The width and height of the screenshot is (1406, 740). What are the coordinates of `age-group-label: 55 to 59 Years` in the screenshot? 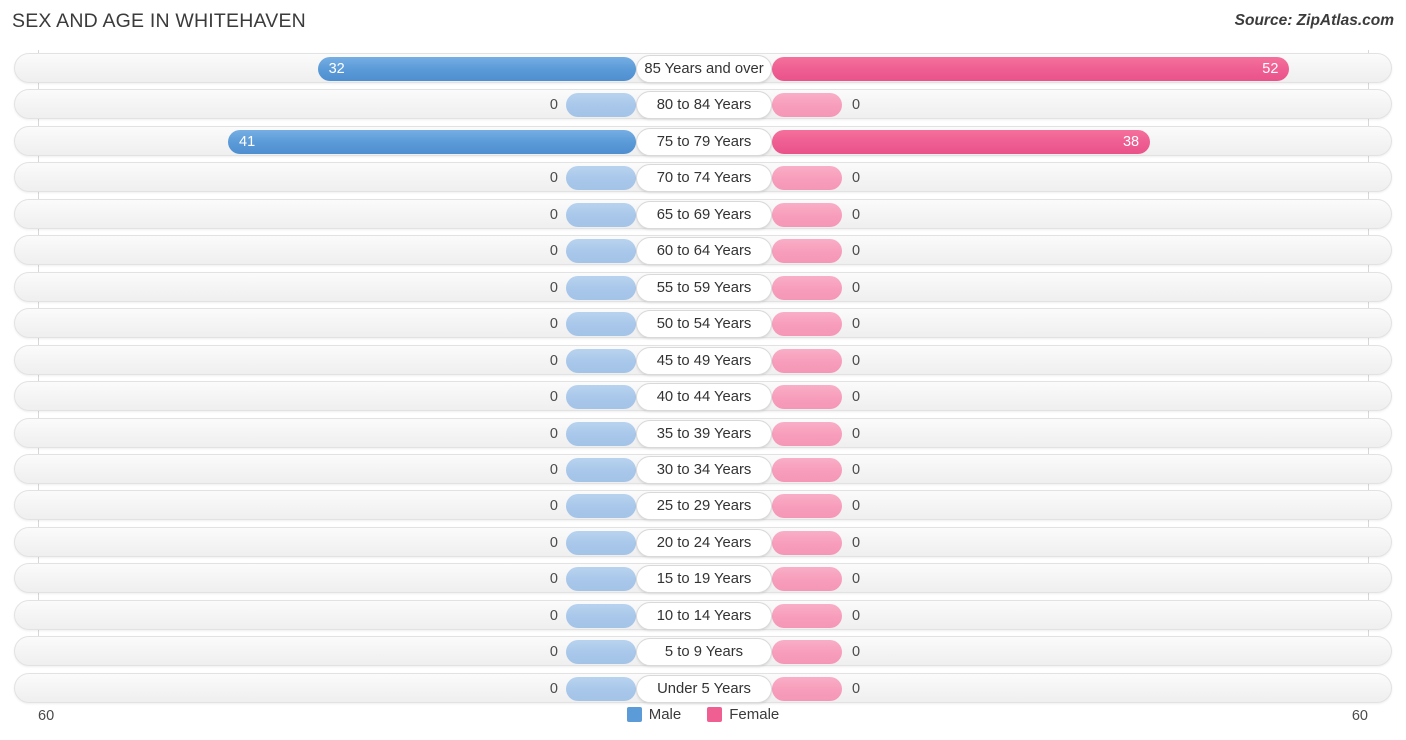 It's located at (704, 287).